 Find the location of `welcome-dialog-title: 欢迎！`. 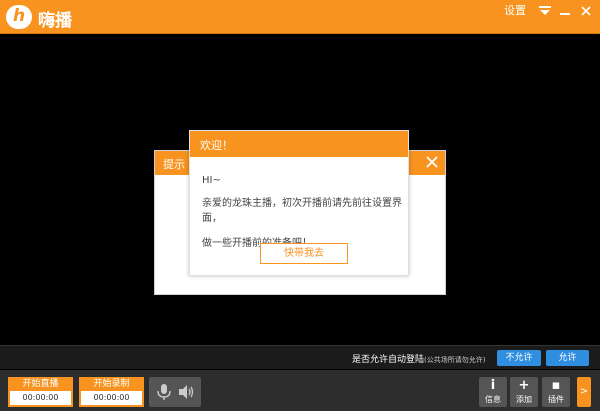

welcome-dialog-title: 欢迎！ is located at coordinates (216, 145).